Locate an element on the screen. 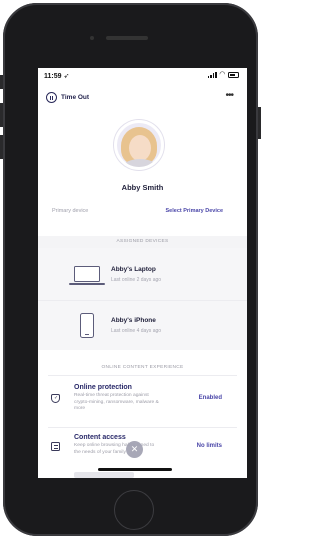 The width and height of the screenshot is (320, 539). primary-device-label: Primary device is located at coordinates (70, 211).